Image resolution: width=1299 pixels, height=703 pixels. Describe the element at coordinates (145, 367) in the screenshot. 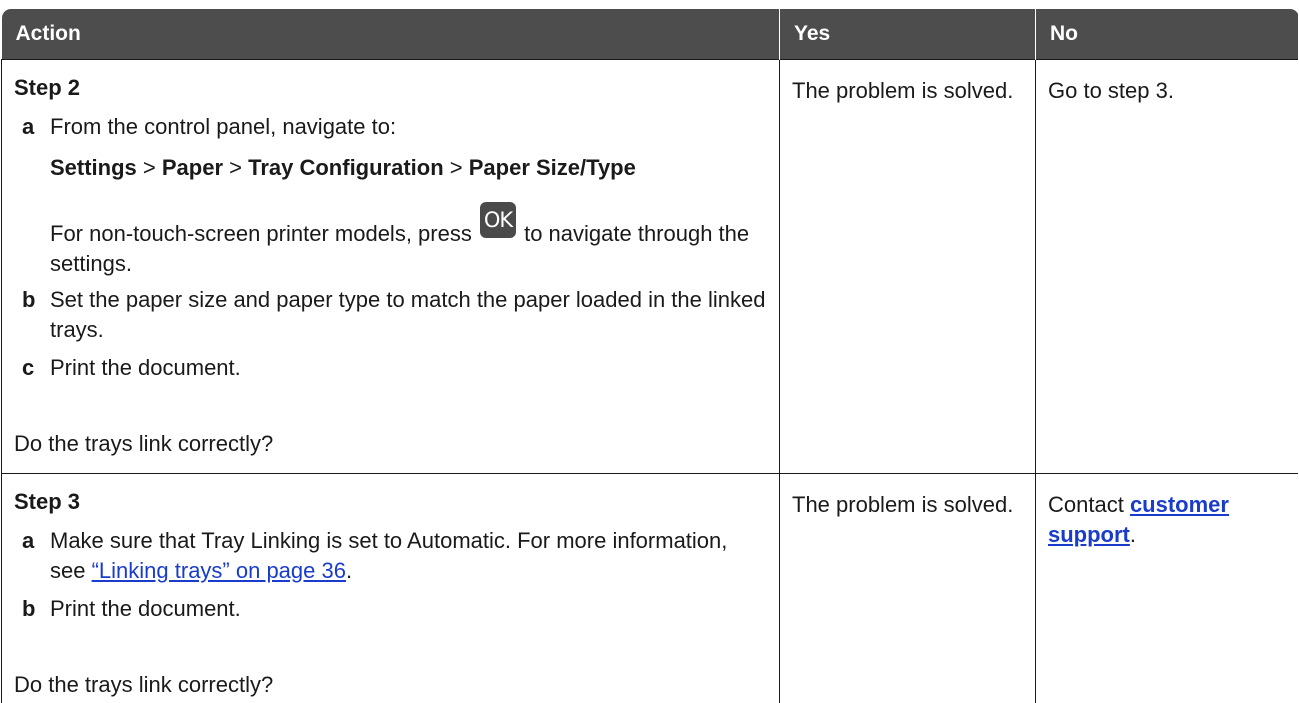

I see `step-2-c-text: Print the document.` at that location.